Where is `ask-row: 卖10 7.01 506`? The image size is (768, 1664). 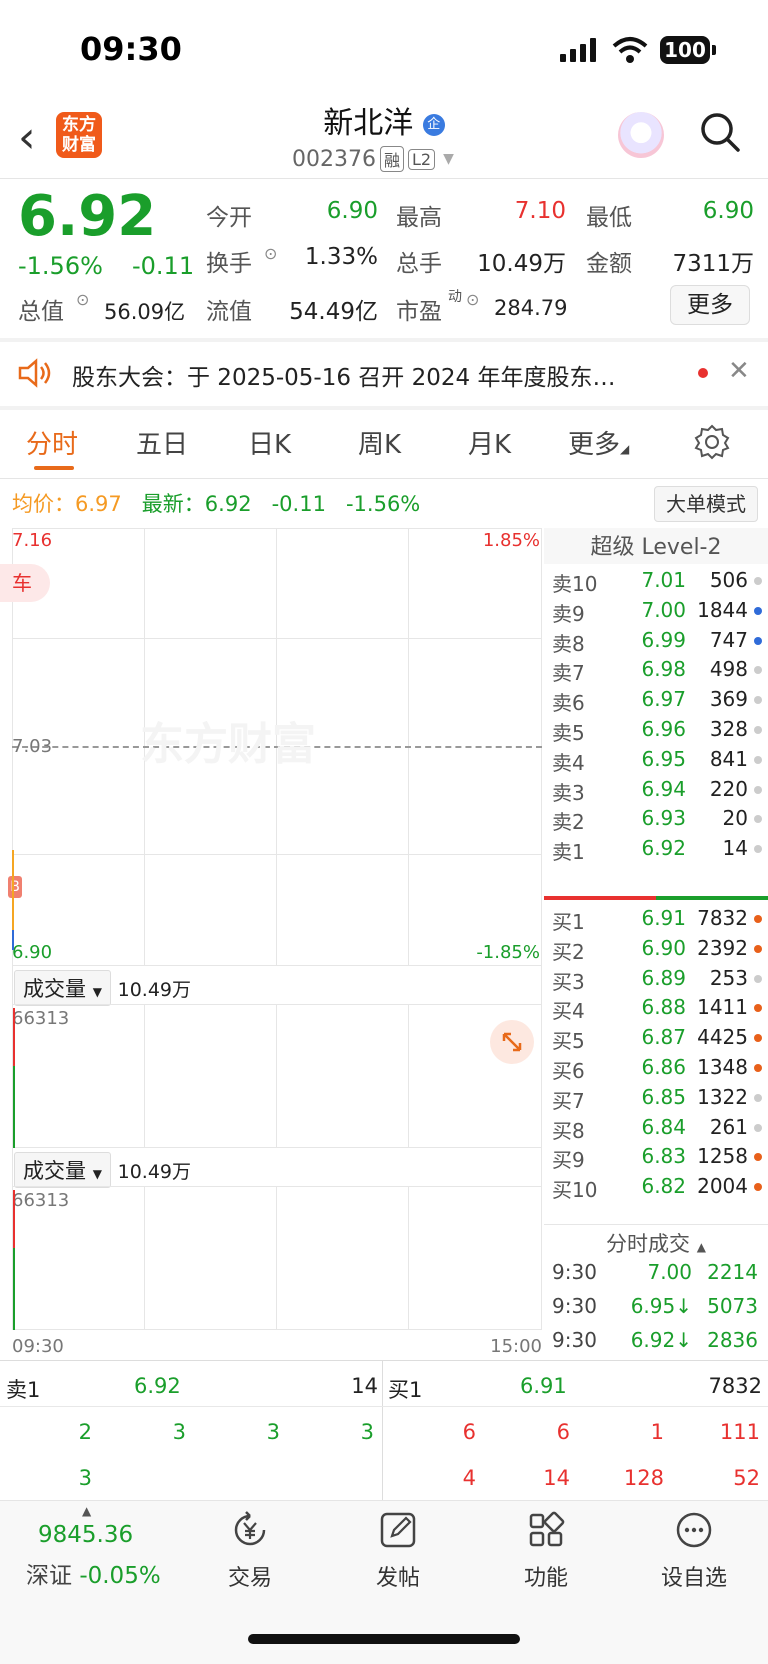
ask-row: 卖10 7.01 506 is located at coordinates (656, 583).